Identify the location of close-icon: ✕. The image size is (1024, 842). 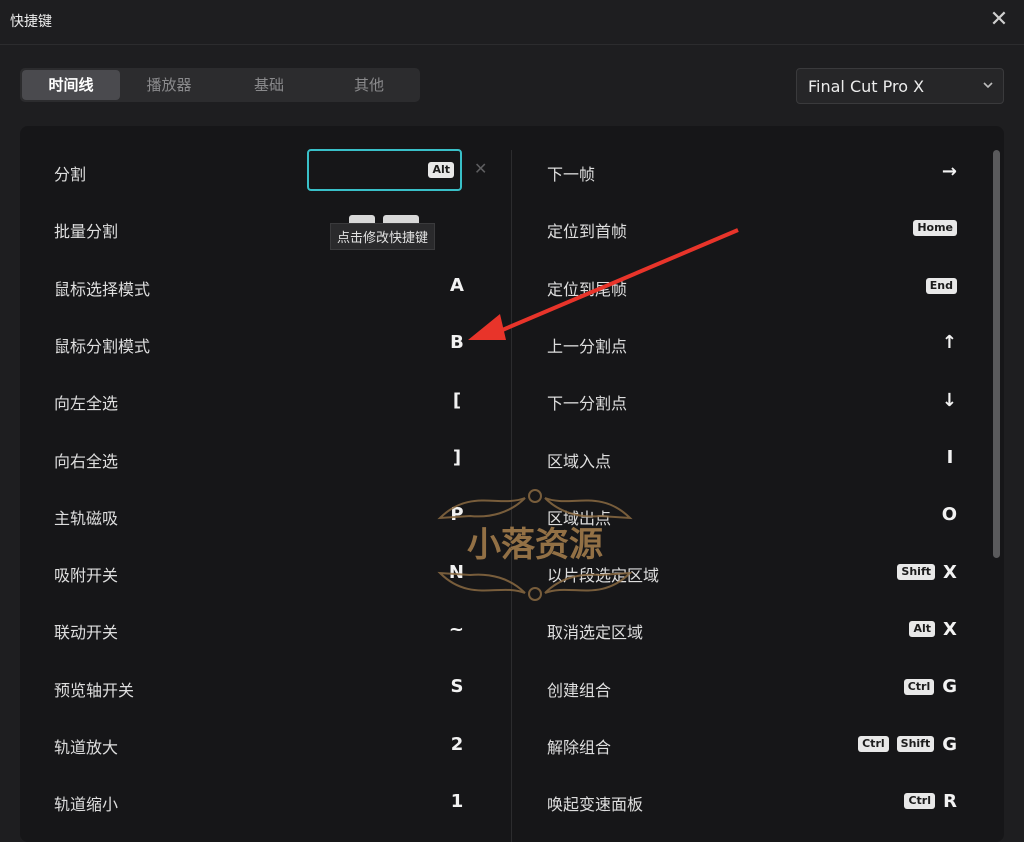
(999, 20).